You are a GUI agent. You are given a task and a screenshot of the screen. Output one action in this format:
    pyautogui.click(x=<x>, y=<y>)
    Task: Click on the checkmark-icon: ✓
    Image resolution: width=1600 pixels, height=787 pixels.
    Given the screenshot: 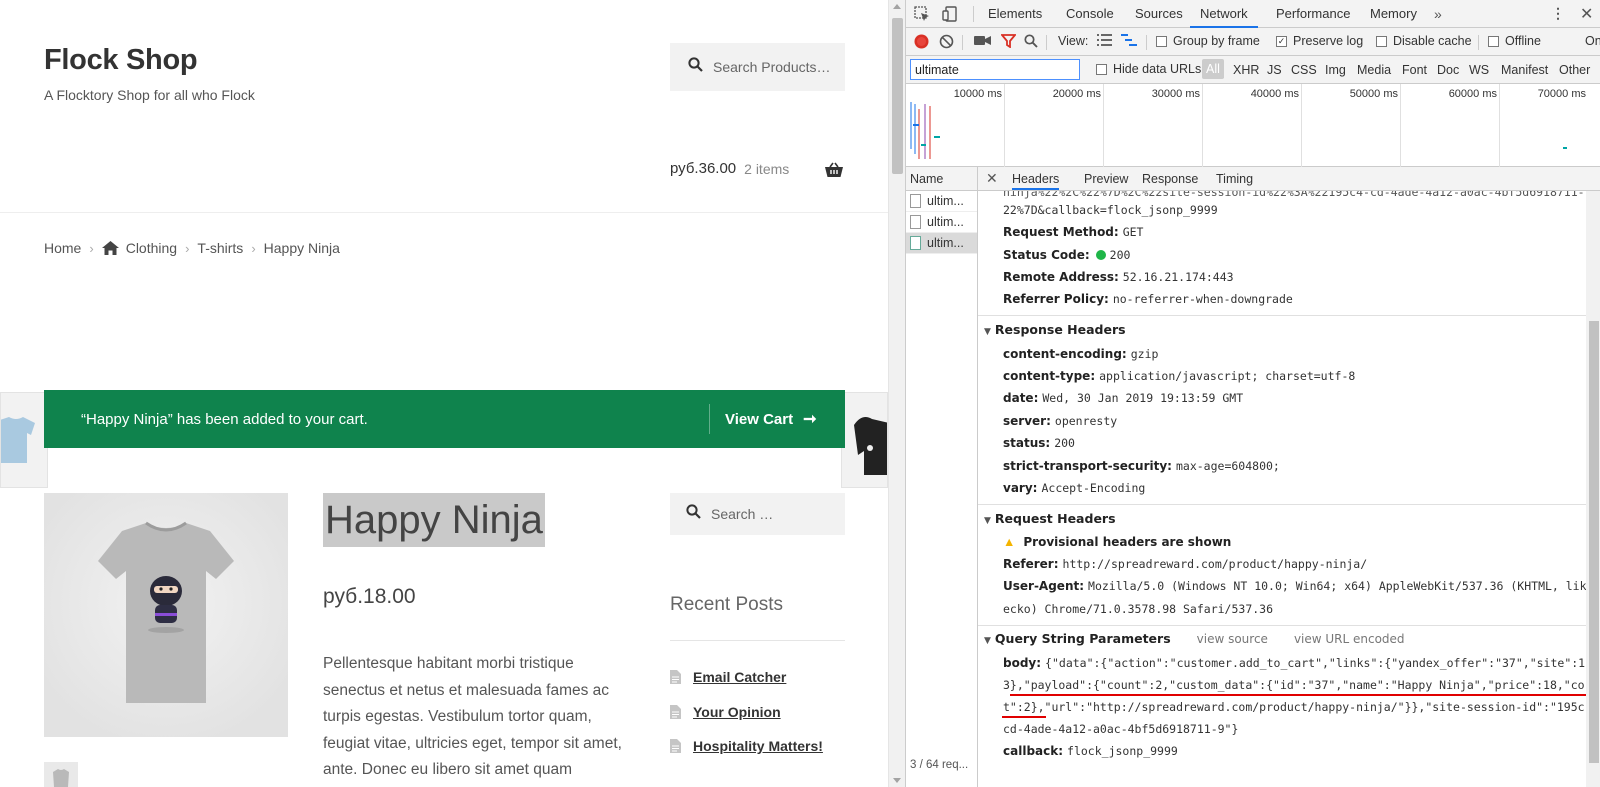 What is the action you would take?
    pyautogui.click(x=1281, y=41)
    